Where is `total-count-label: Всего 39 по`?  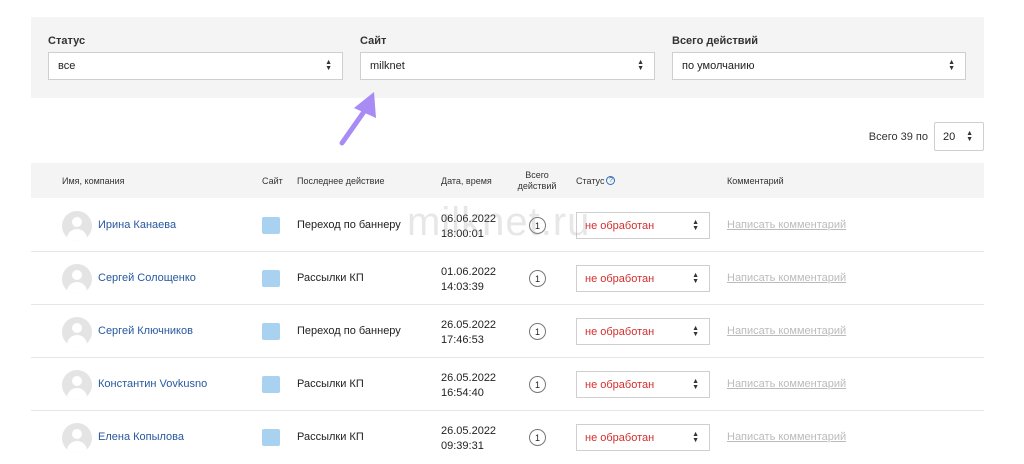
total-count-label: Всего 39 по is located at coordinates (898, 136).